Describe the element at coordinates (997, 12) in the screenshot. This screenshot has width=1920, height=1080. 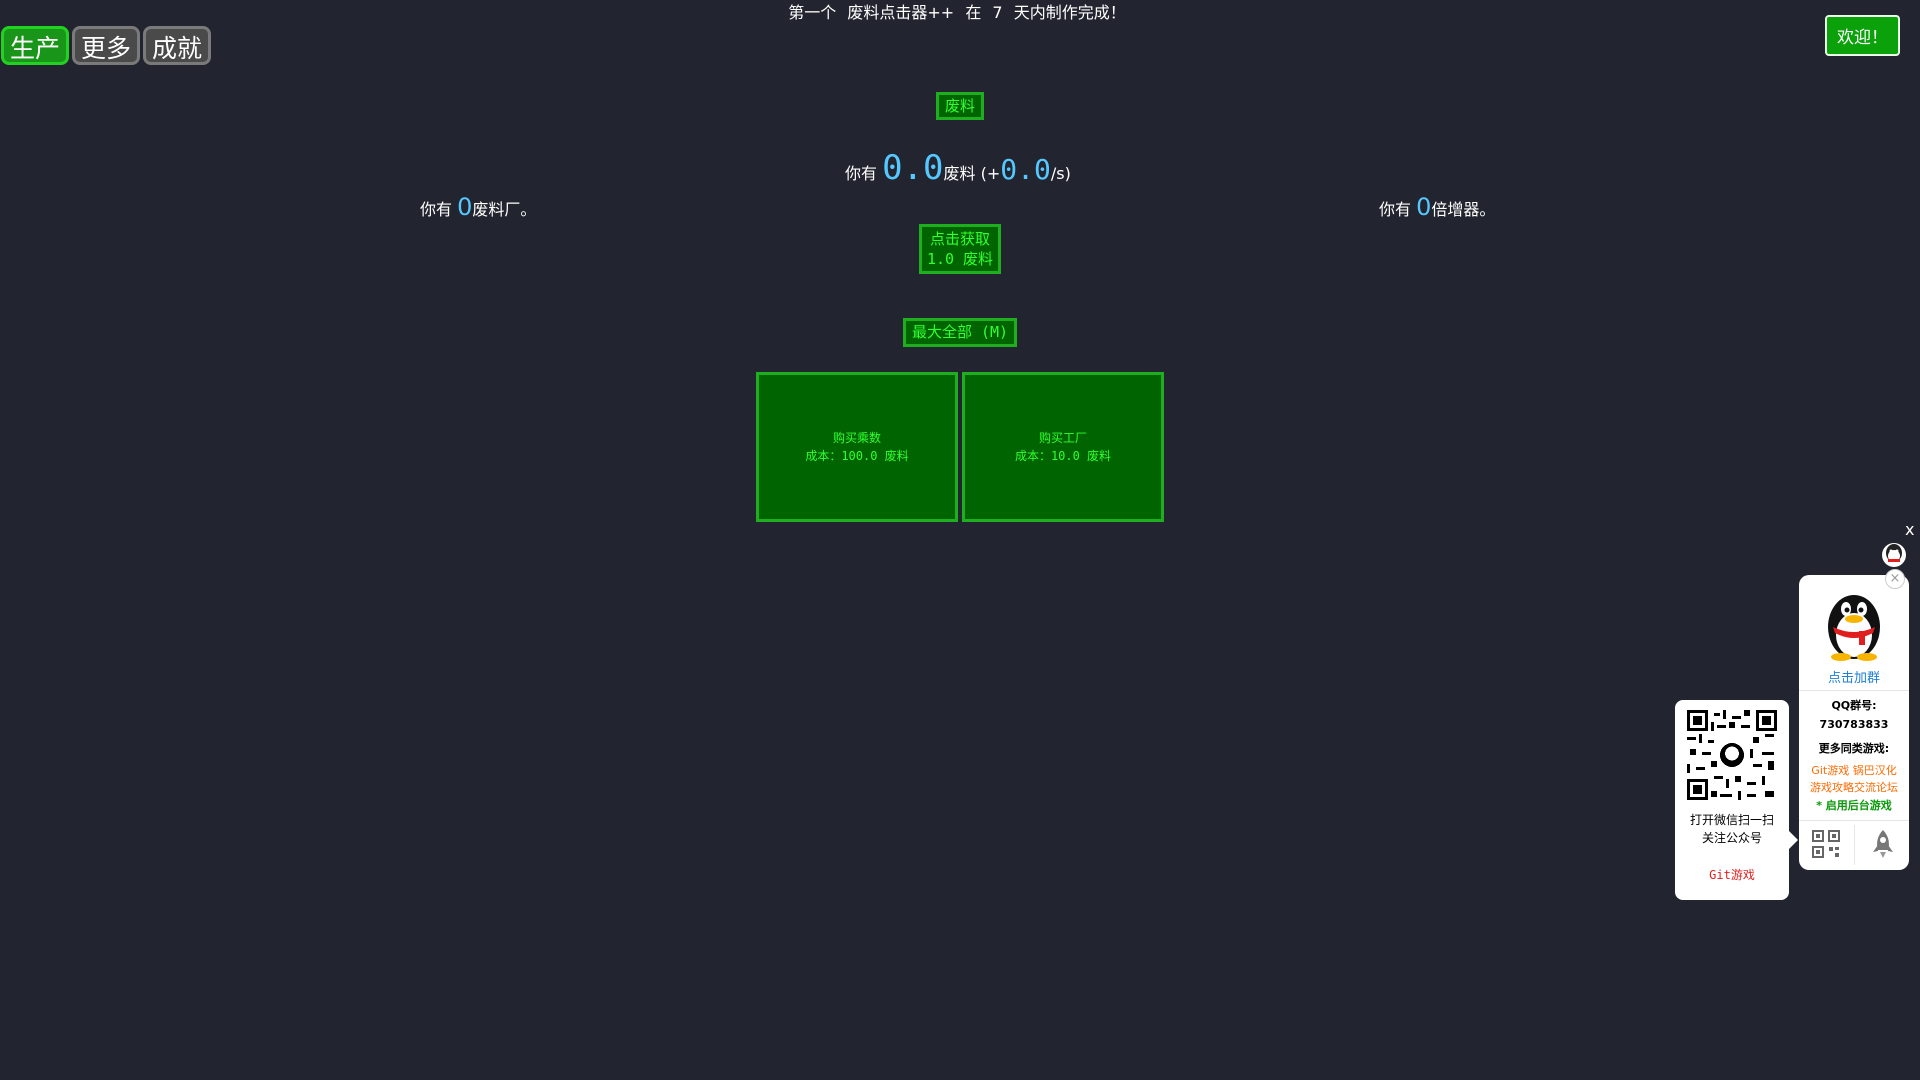
I see `news-part-4: 7` at that location.